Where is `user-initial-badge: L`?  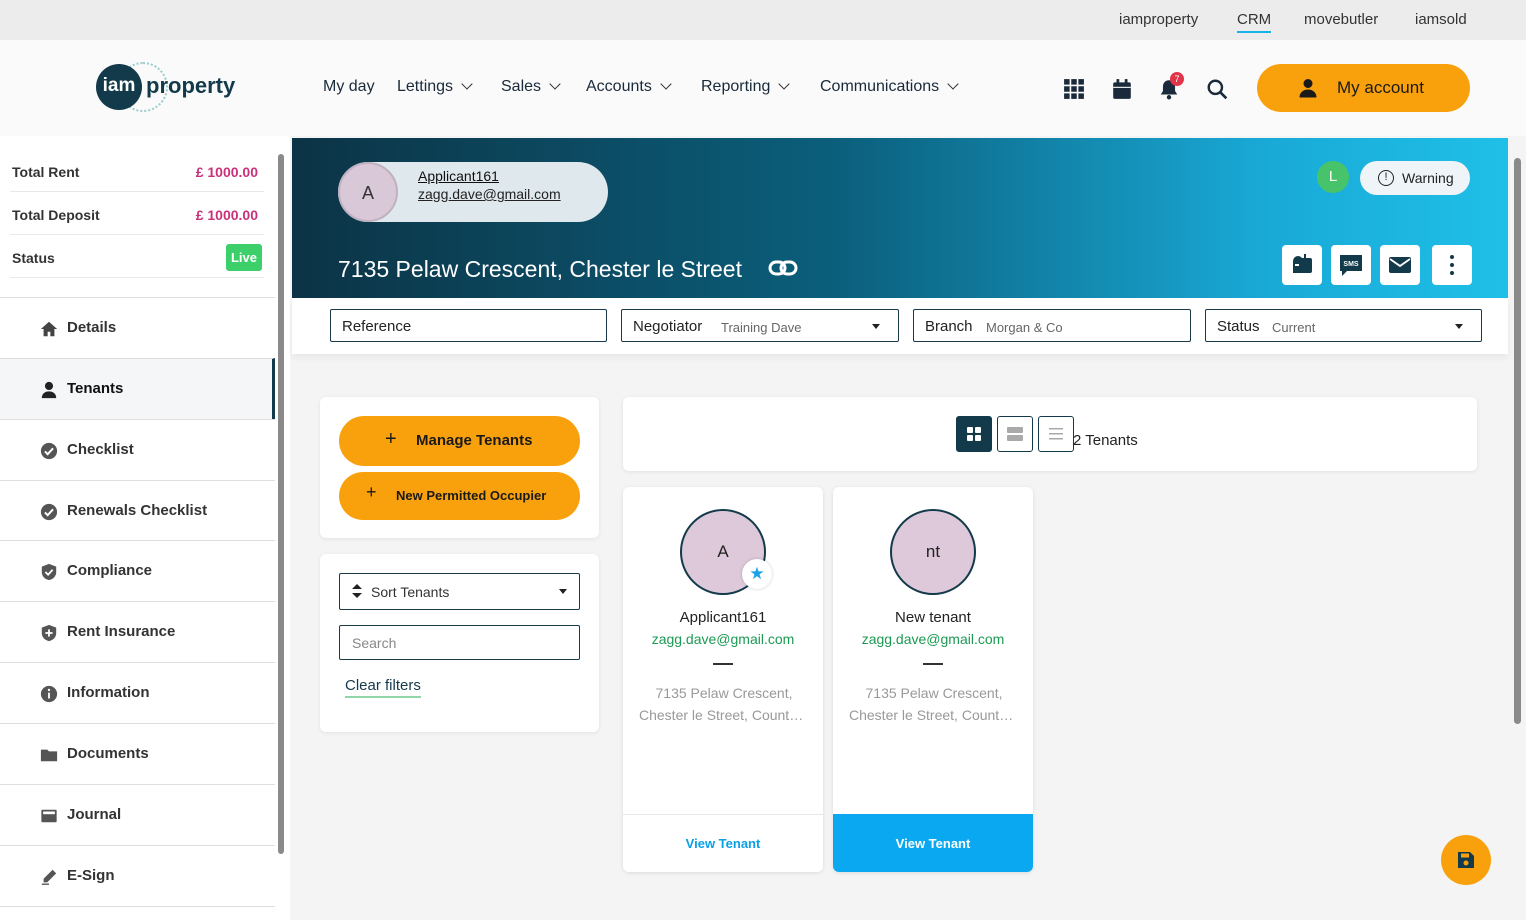
user-initial-badge: L is located at coordinates (1333, 177).